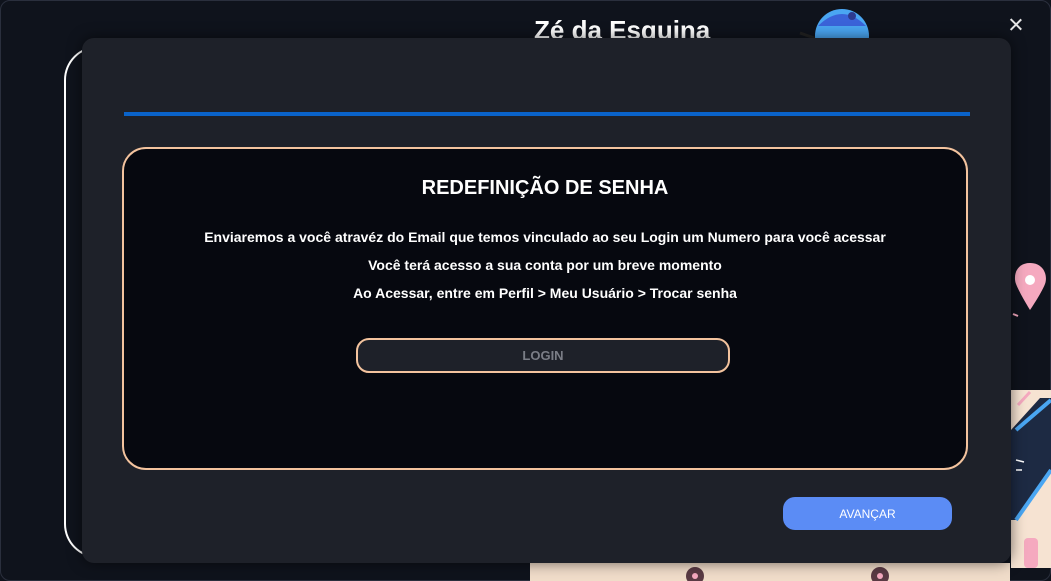 This screenshot has width=1051, height=581. Describe the element at coordinates (545, 188) in the screenshot. I see `modal-title: REDEFINIÇÃO DE SENHA` at that location.